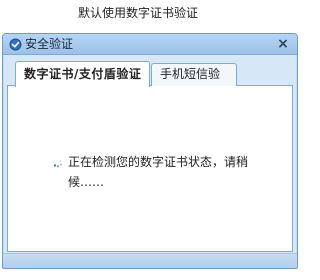 Image resolution: width=320 pixels, height=280 pixels. I want to click on tab-strip: 数字证书/支付盾验证 手机短信验证, so click(150, 81).